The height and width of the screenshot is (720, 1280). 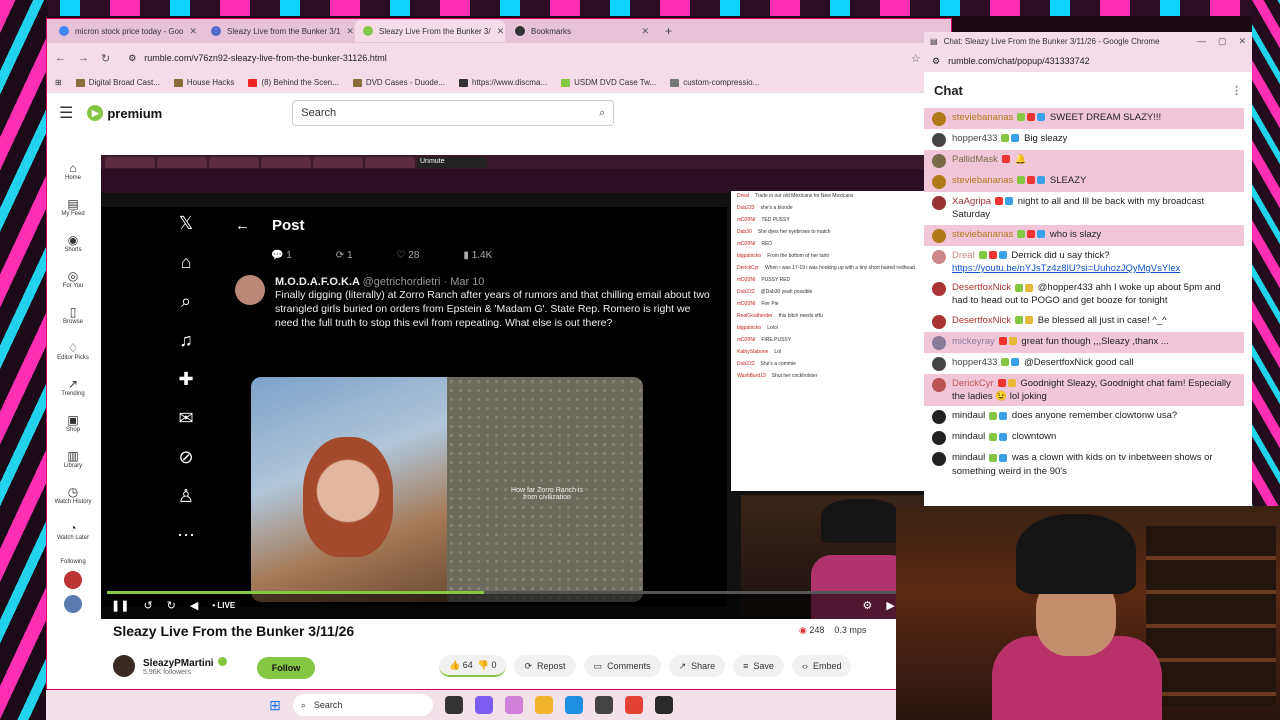 I want to click on sidebar-item-library: ▥ Library, so click(x=73, y=464).